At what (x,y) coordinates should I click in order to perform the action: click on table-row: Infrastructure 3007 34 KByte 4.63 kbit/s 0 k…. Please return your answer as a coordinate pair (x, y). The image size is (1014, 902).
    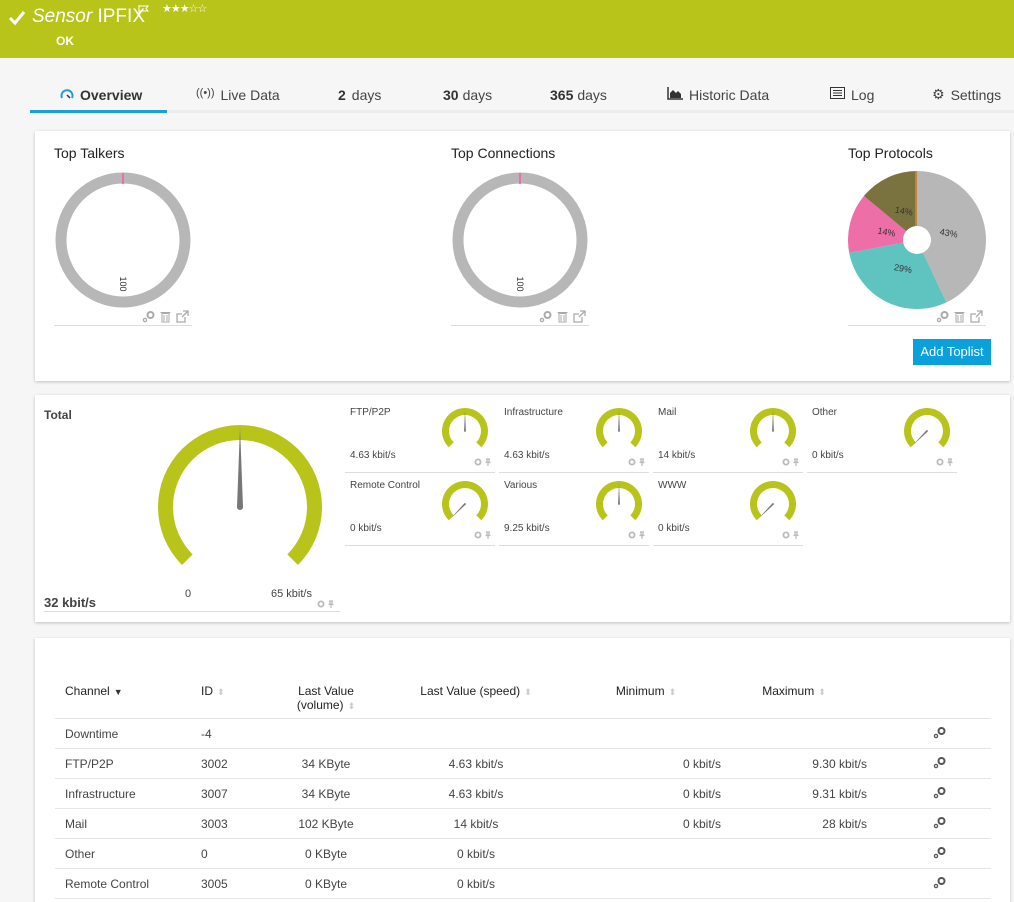
    Looking at the image, I should click on (523, 793).